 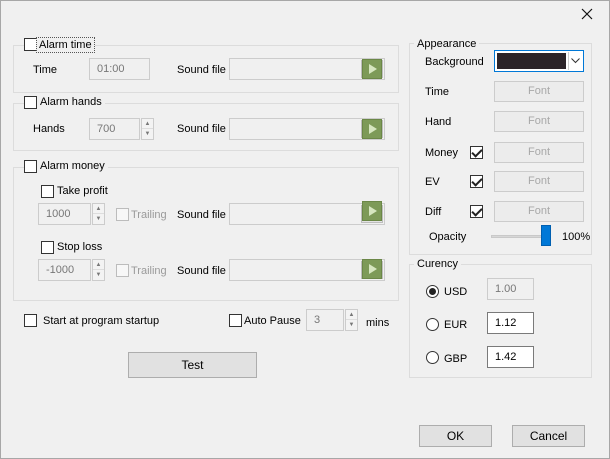 What do you see at coordinates (548, 436) in the screenshot?
I see `cancel-button: Cancel` at bounding box center [548, 436].